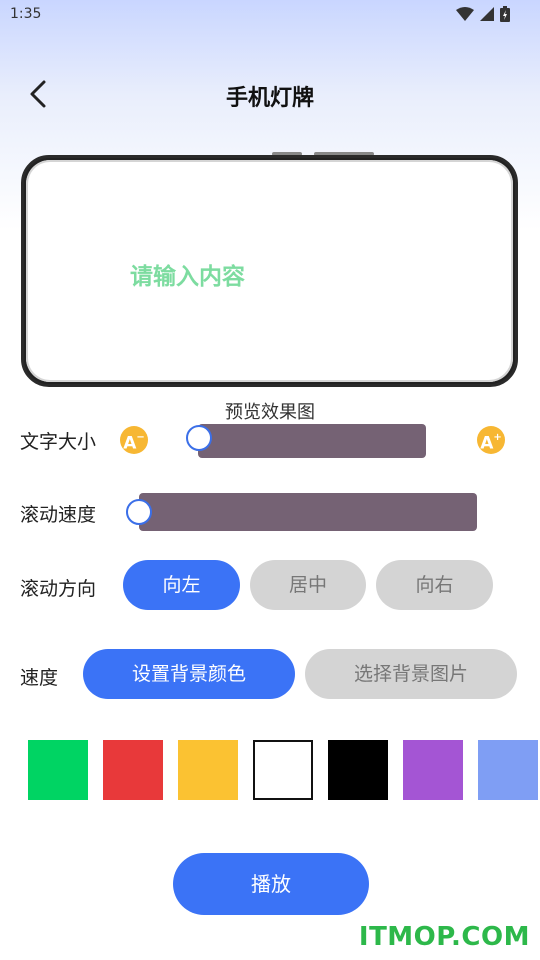 The image size is (540, 960). Describe the element at coordinates (505, 14) in the screenshot. I see `battery-icon` at that location.